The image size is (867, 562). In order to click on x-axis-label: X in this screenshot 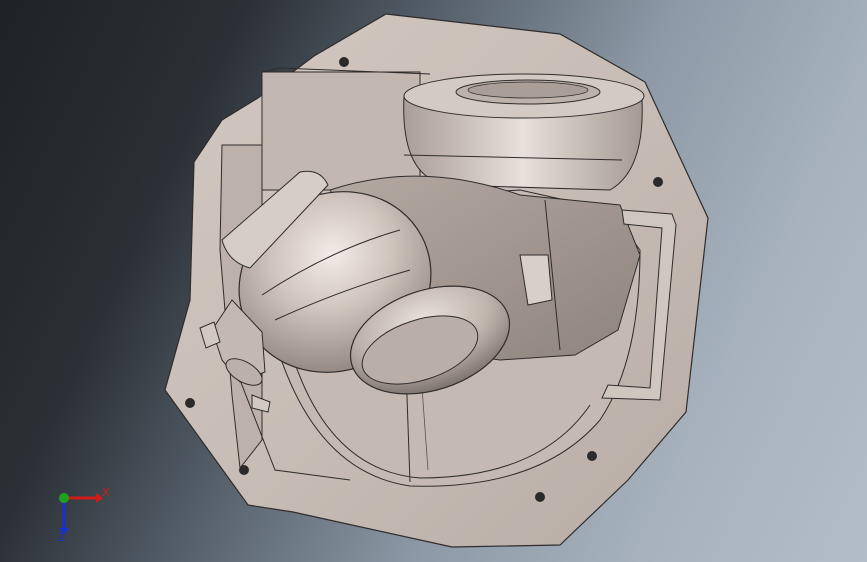, I will do `click(106, 492)`.